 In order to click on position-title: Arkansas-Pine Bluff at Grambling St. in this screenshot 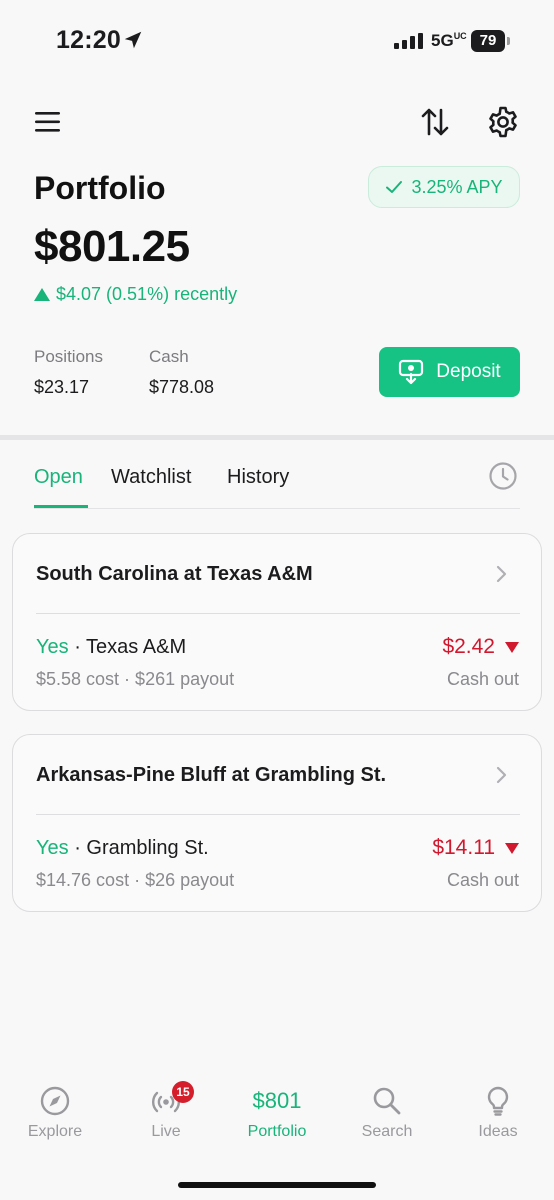, I will do `click(211, 775)`.